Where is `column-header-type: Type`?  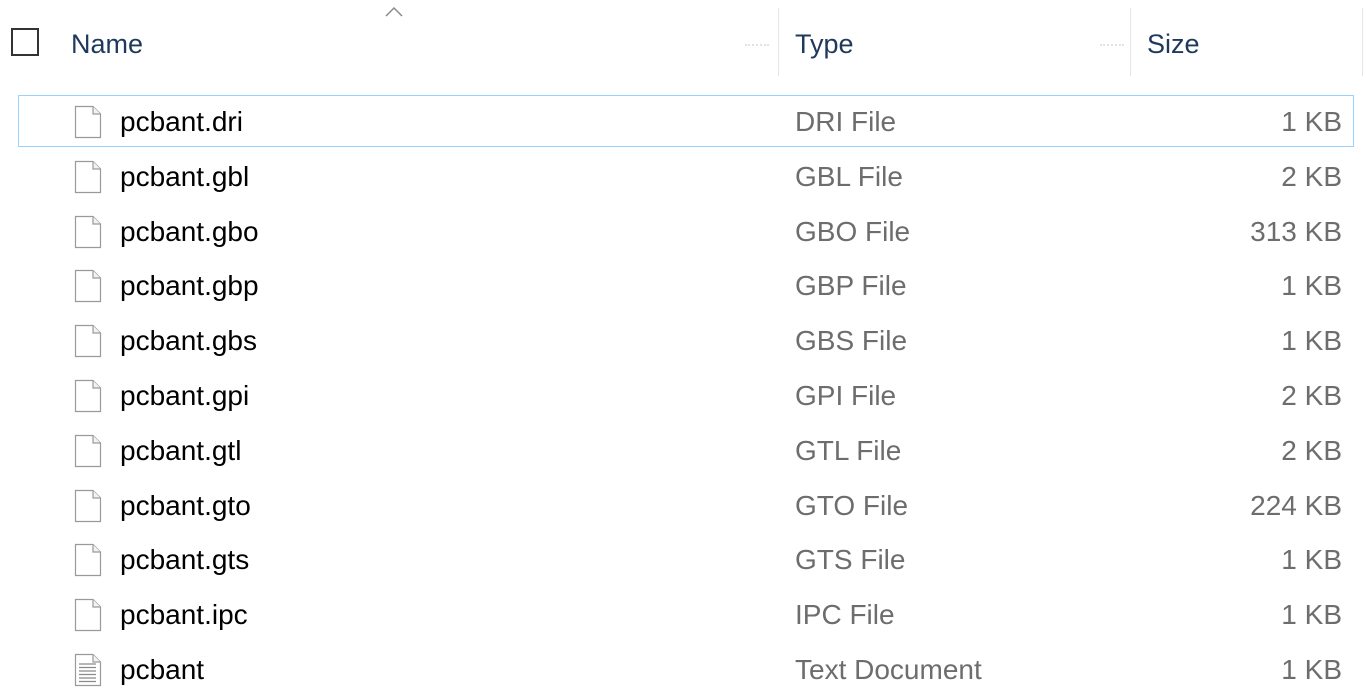 column-header-type: Type is located at coordinates (824, 44).